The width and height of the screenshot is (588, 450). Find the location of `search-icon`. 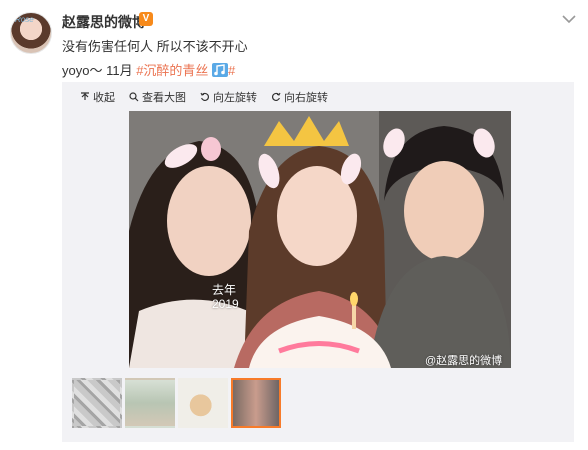

search-icon is located at coordinates (134, 97).